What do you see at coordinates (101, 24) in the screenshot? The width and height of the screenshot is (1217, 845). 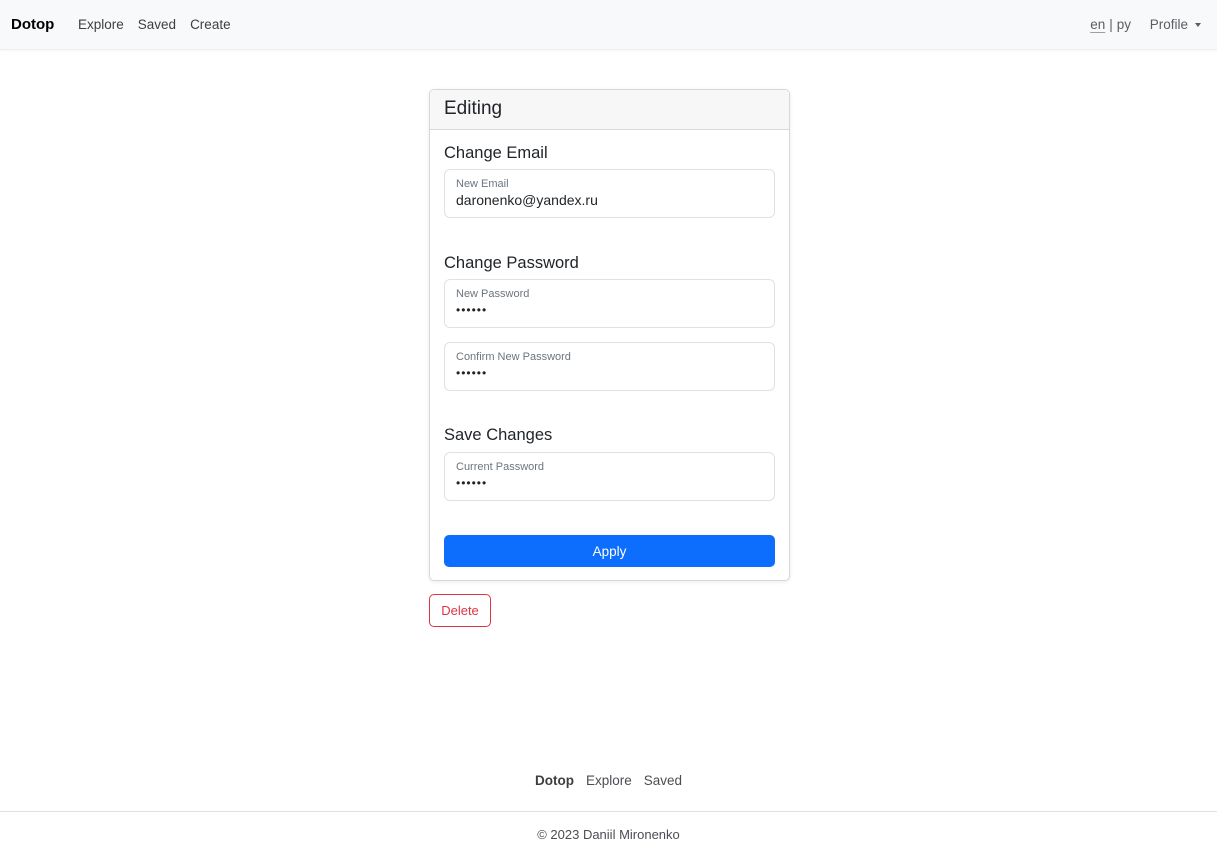 I see `nav-explore-link: Explore` at bounding box center [101, 24].